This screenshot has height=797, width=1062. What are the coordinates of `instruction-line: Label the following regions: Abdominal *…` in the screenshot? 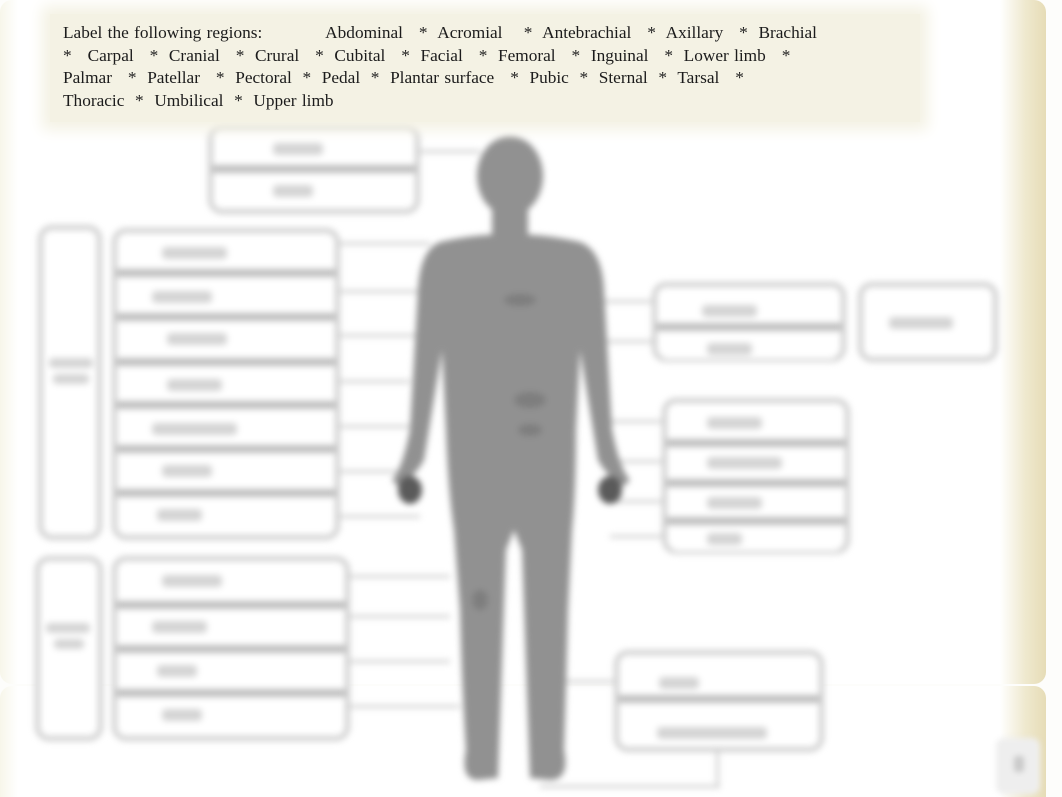 It's located at (440, 32).